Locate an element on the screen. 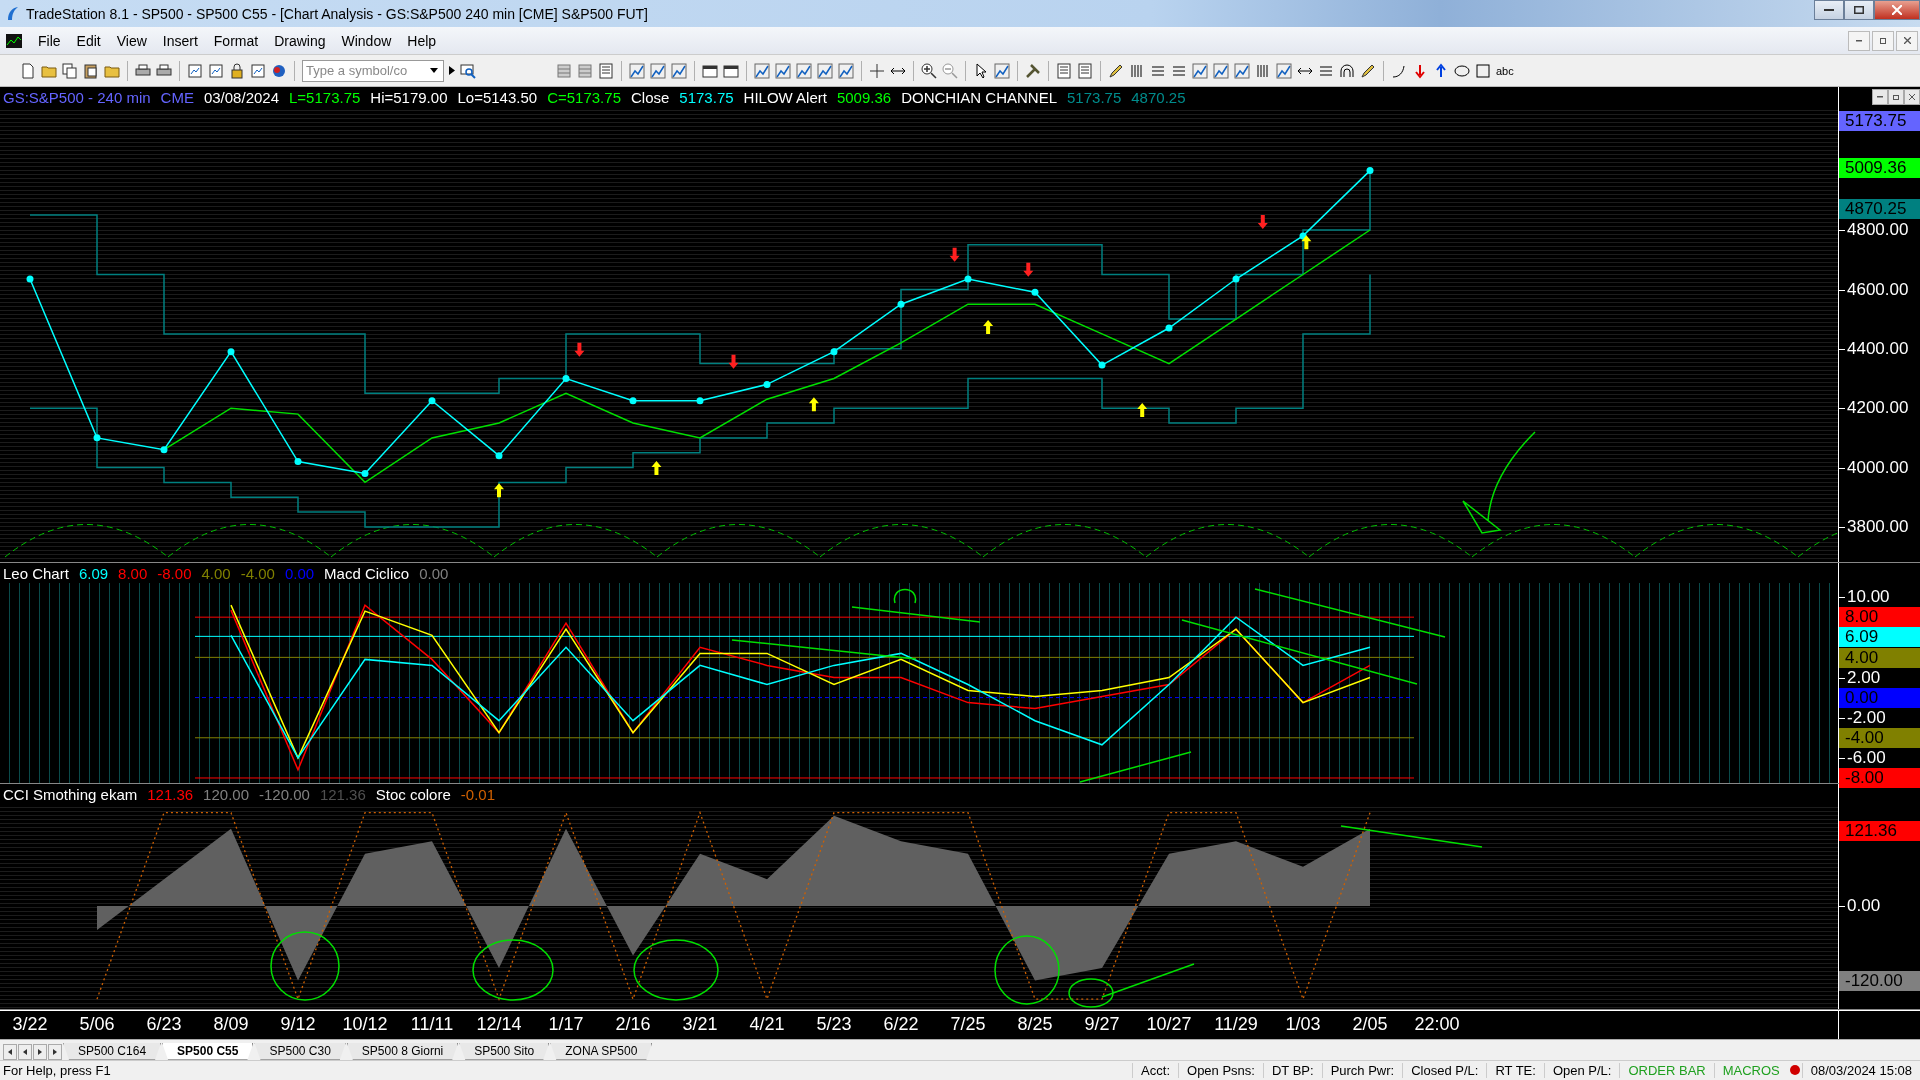 This screenshot has height=1080, width=1920. close-icon is located at coordinates (1897, 10).